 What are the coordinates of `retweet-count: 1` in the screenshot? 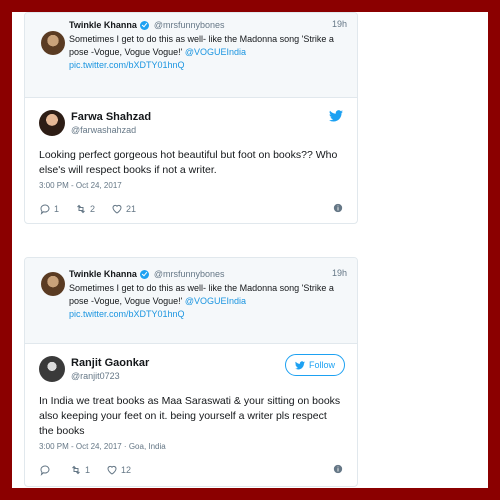 It's located at (88, 470).